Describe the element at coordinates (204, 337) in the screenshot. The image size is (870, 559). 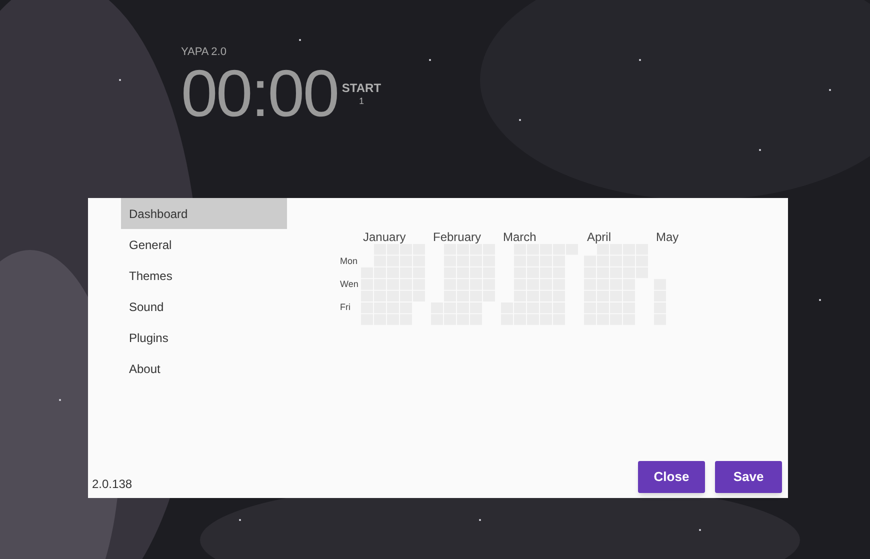
I see `sidebar-item: Plugins` at that location.